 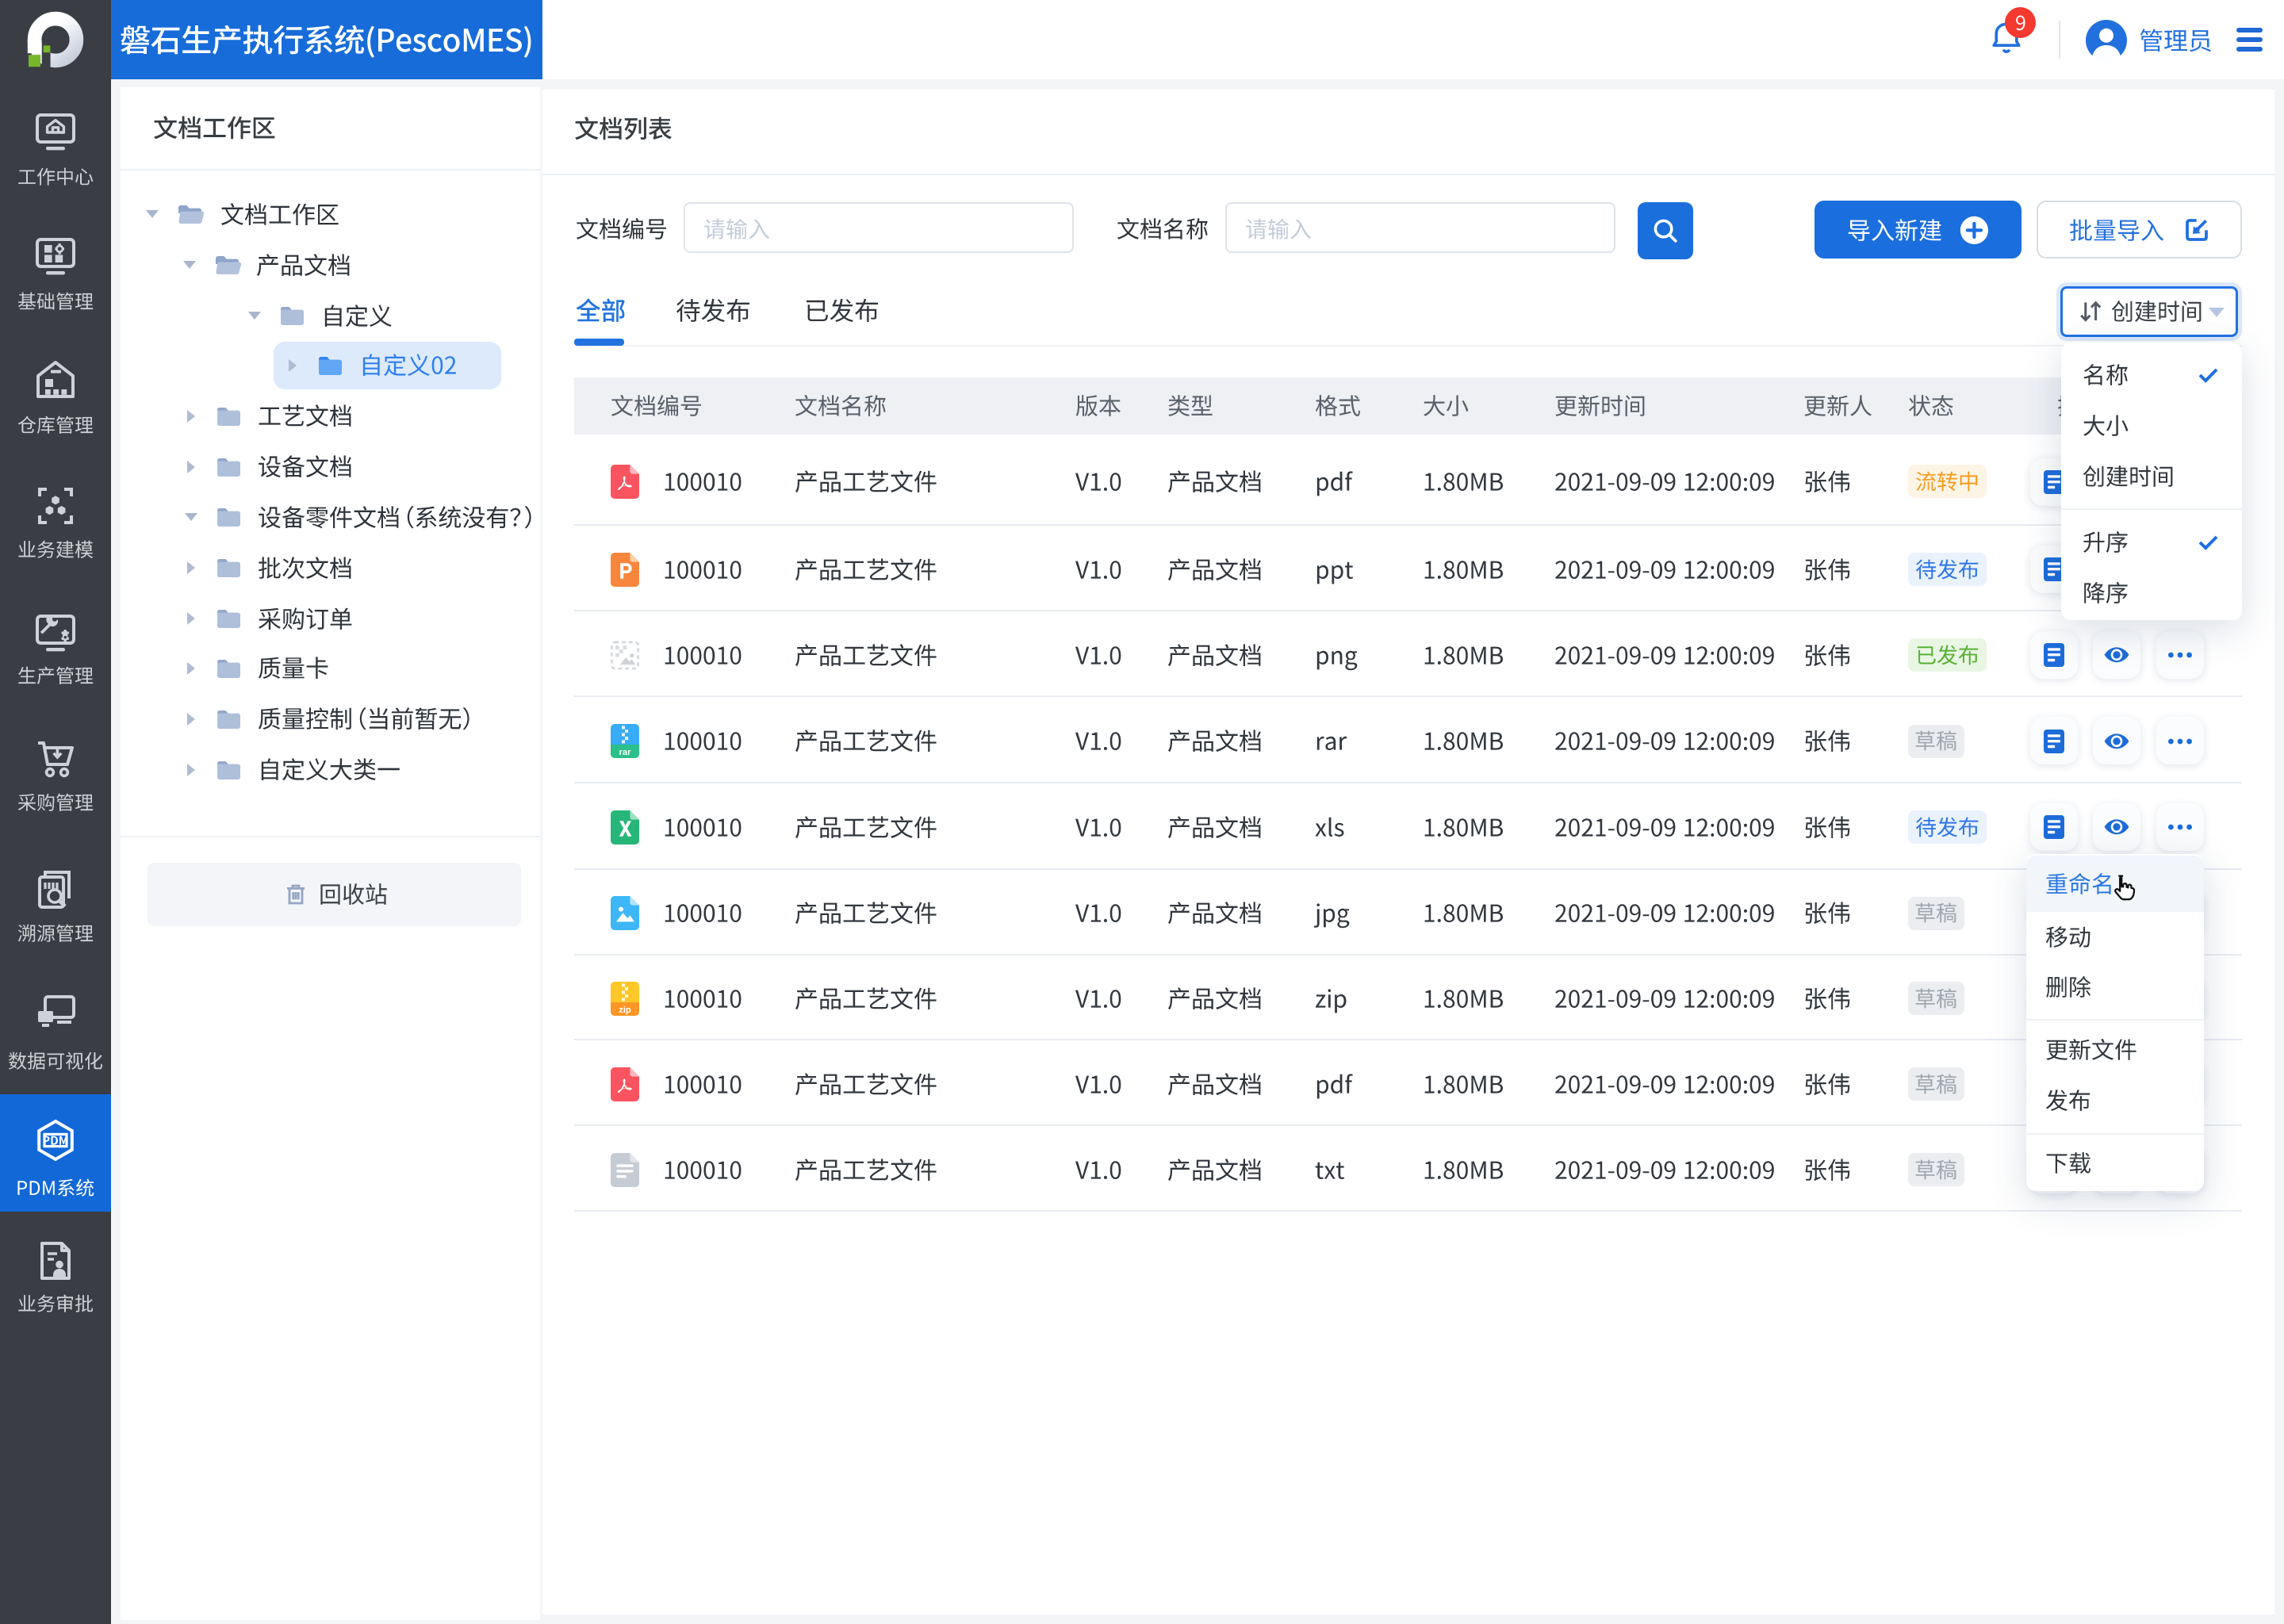 What do you see at coordinates (625, 1010) in the screenshot?
I see `svg-text: zip` at bounding box center [625, 1010].